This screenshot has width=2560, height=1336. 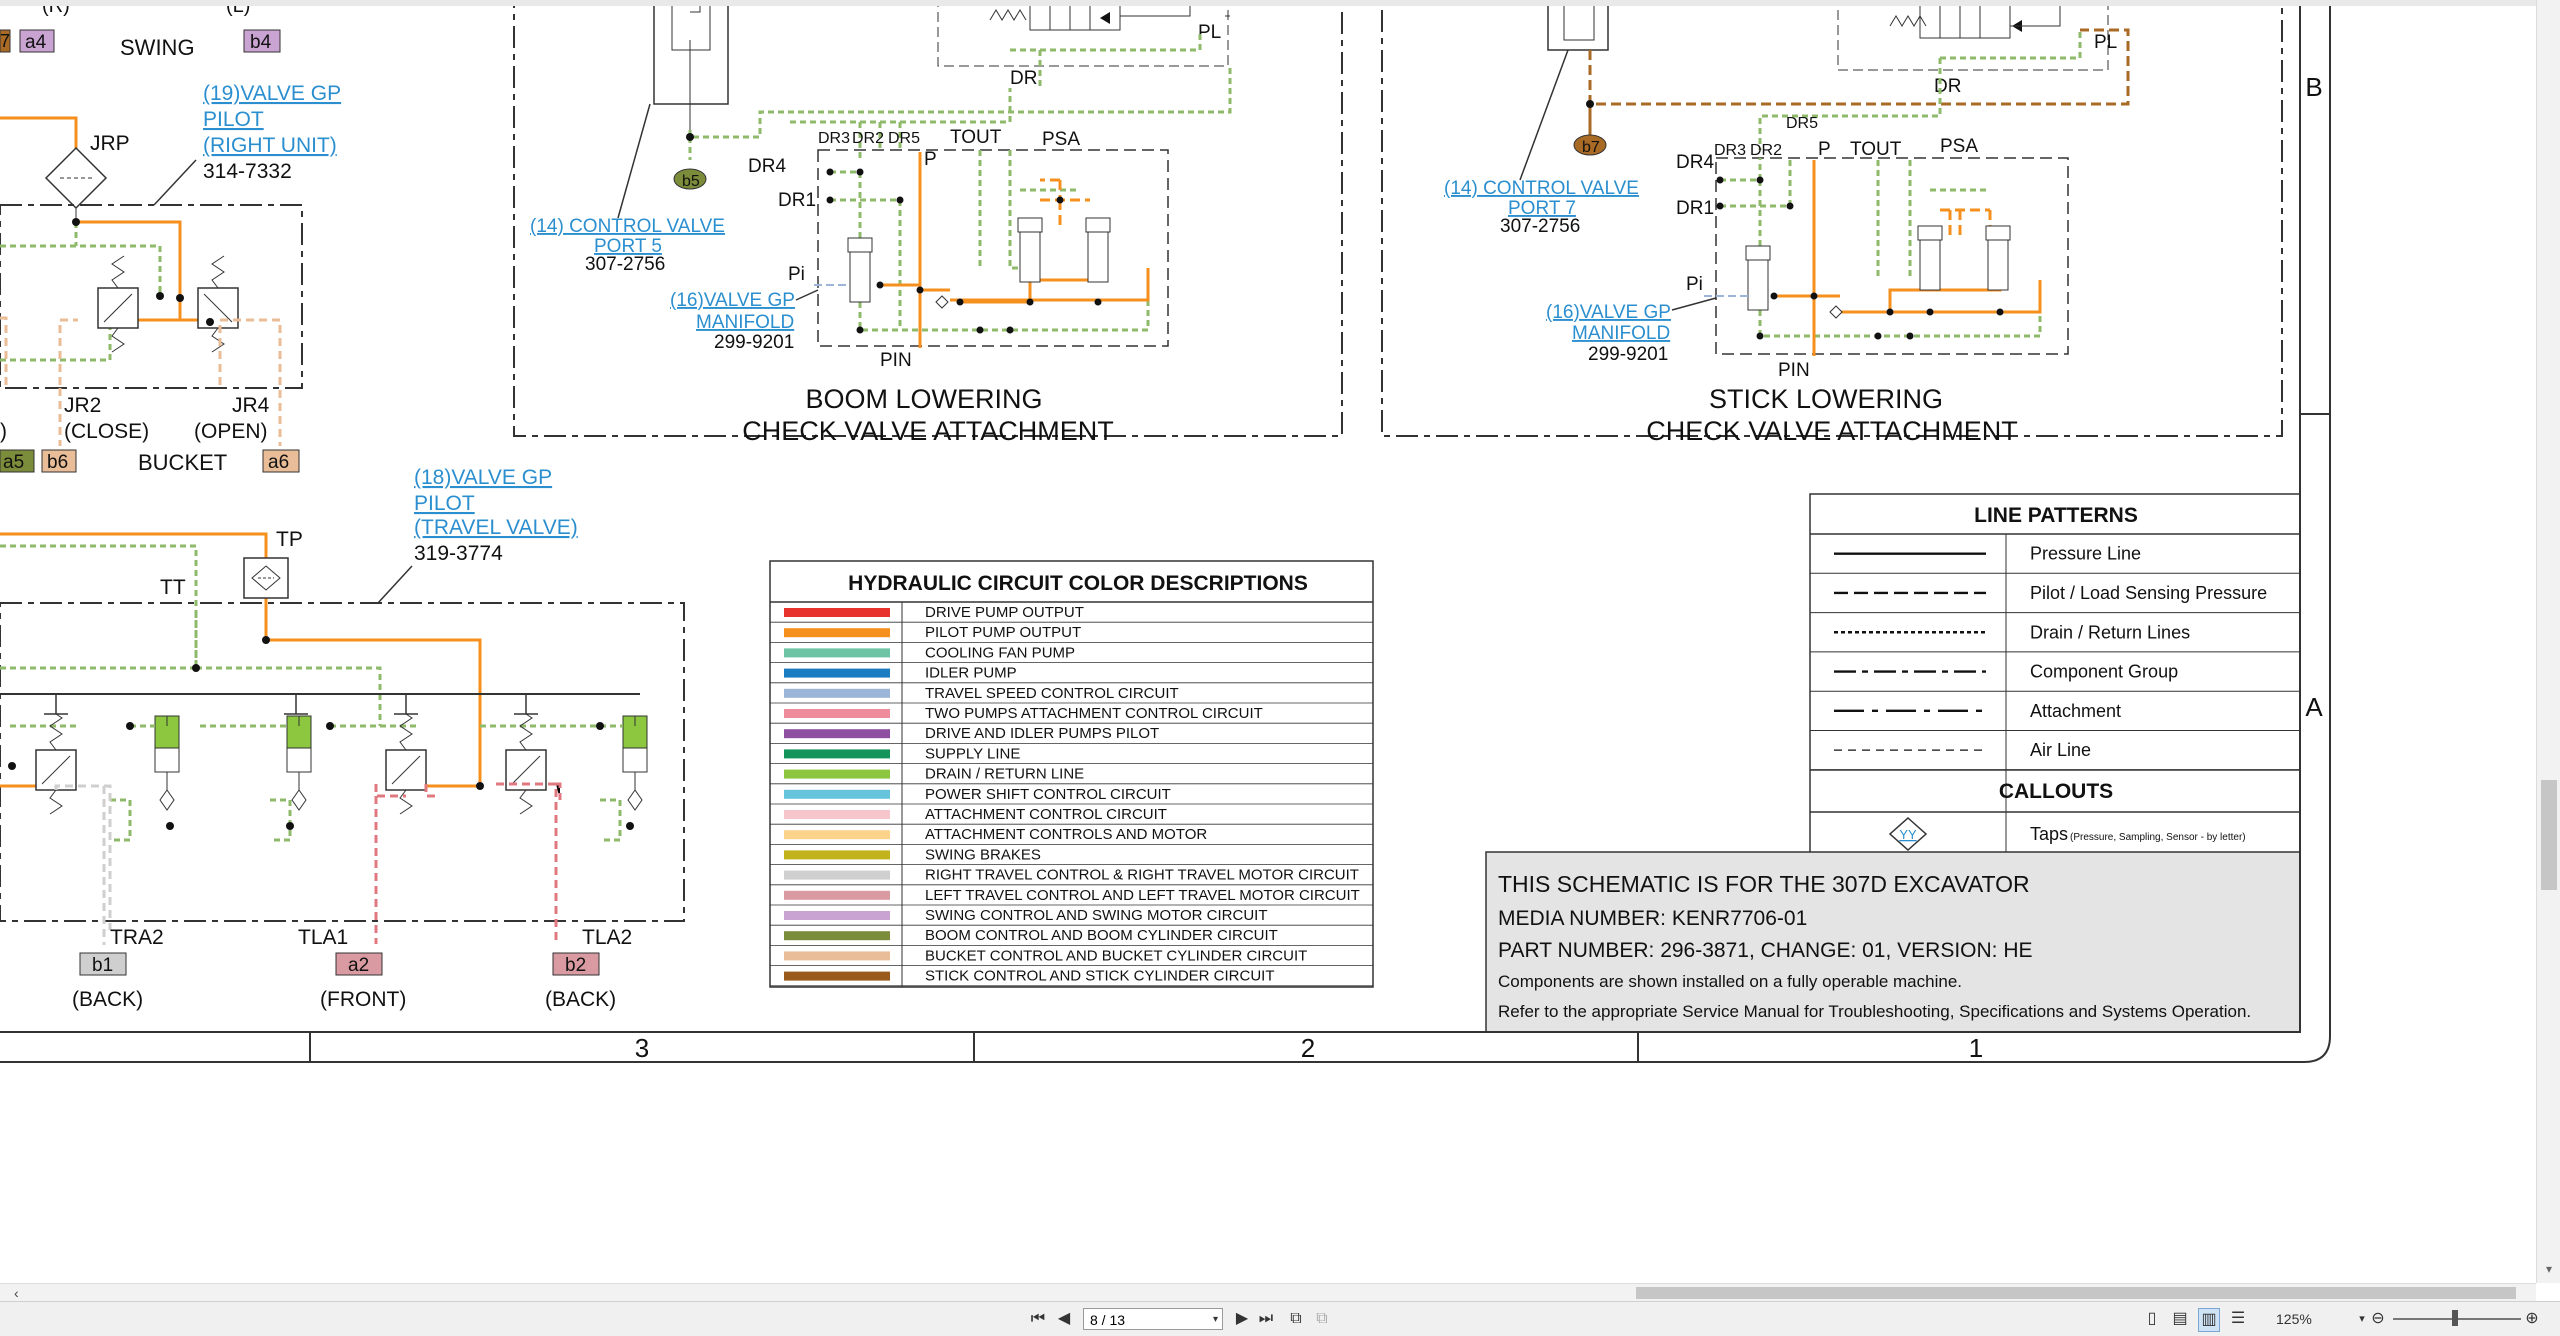 What do you see at coordinates (971, 673) in the screenshot?
I see `legend-label: IDLER PUMP` at bounding box center [971, 673].